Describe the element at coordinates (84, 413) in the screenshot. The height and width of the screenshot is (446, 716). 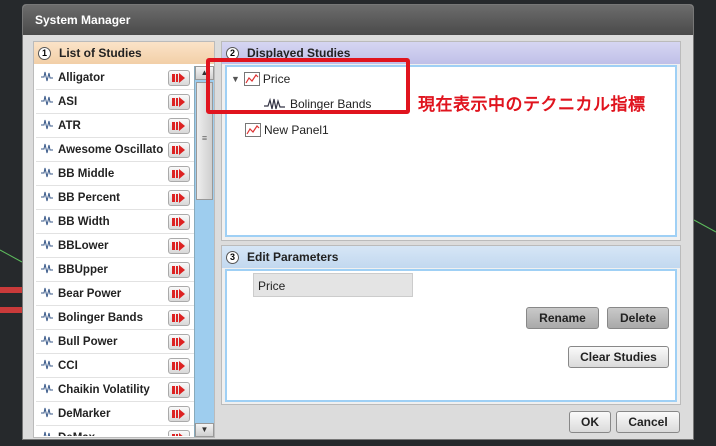
I see `study-name: DeMarker` at that location.